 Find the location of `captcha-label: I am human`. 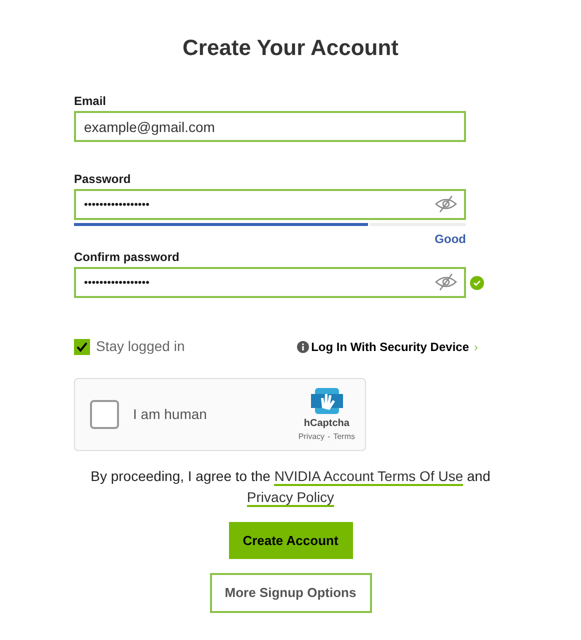

captcha-label: I am human is located at coordinates (170, 414).